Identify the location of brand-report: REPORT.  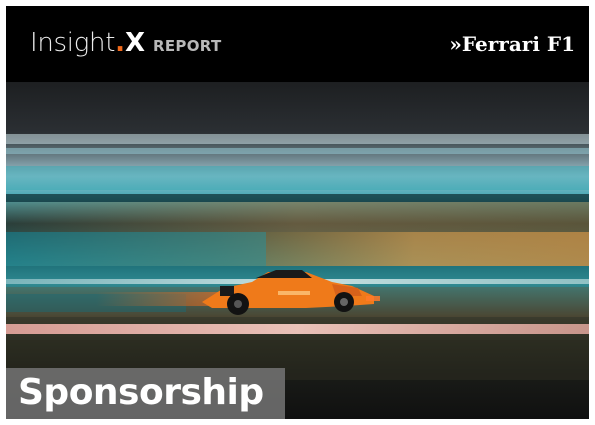
(187, 46).